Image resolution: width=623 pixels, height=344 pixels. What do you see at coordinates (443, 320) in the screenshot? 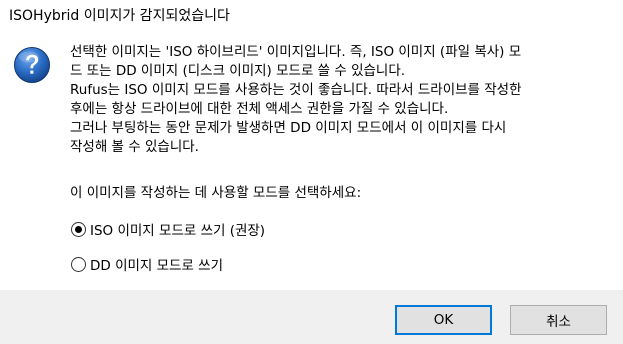
I see `ok-button: OK` at bounding box center [443, 320].